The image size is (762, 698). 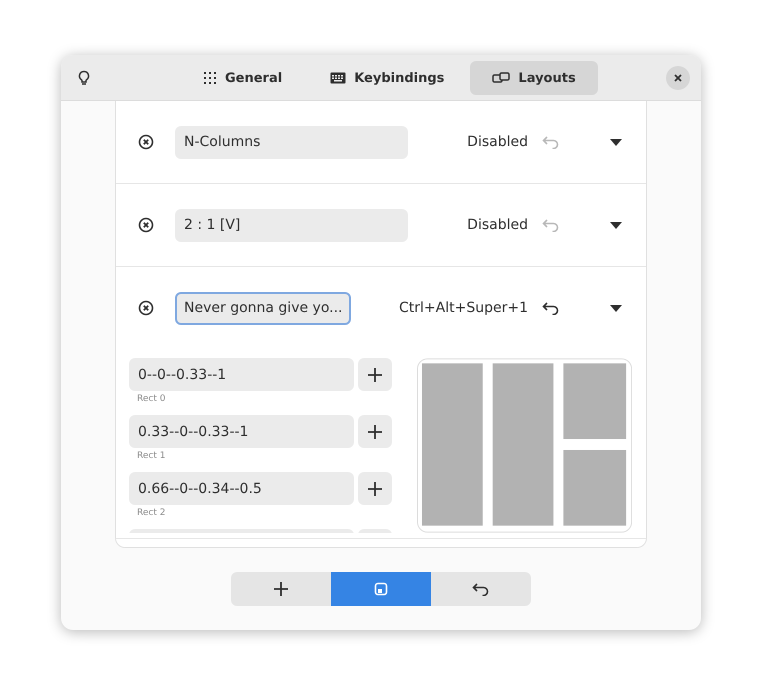 What do you see at coordinates (241, 488) in the screenshot?
I see `rect-field: 0.66--0--0.34--0.5` at bounding box center [241, 488].